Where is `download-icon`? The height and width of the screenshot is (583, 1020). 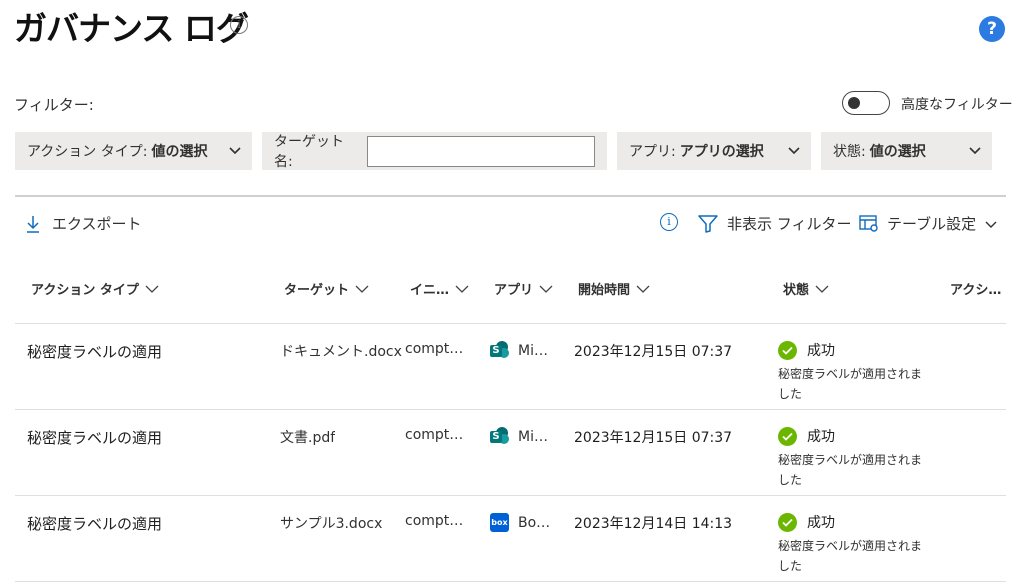
download-icon is located at coordinates (33, 224).